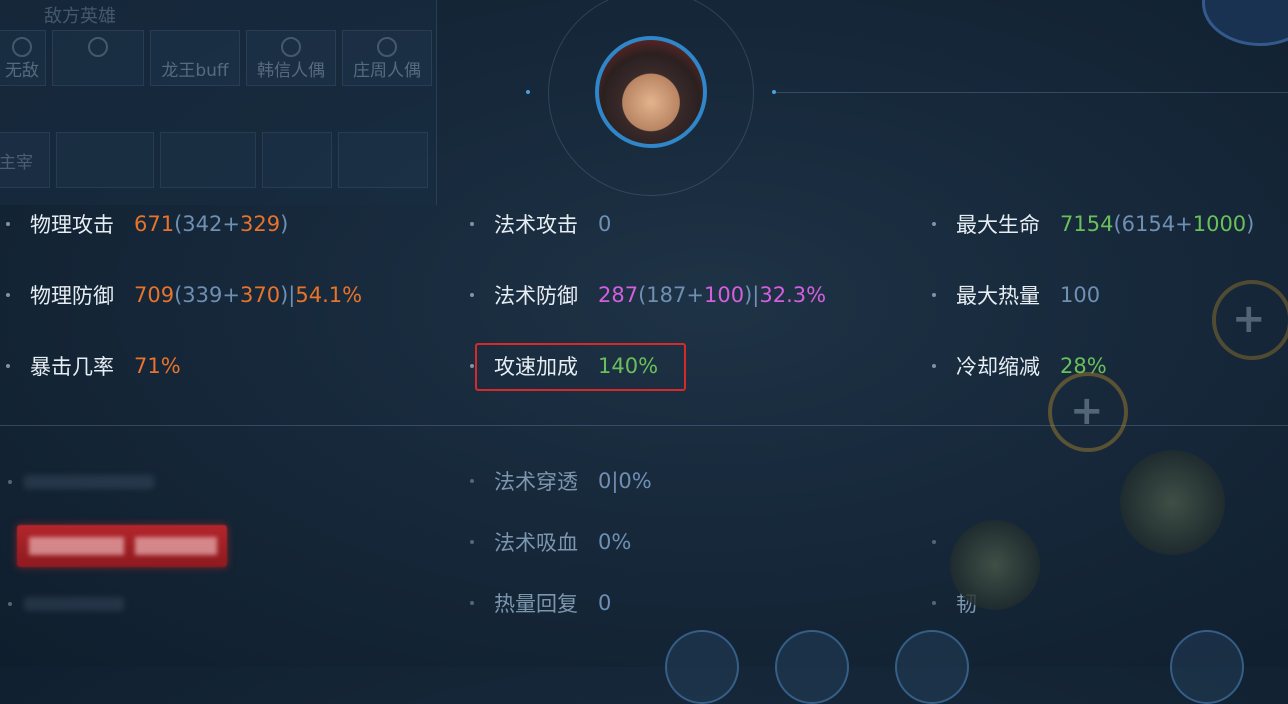 The height and width of the screenshot is (704, 1288). What do you see at coordinates (625, 481) in the screenshot?
I see `stat-value: 0|0%` at bounding box center [625, 481].